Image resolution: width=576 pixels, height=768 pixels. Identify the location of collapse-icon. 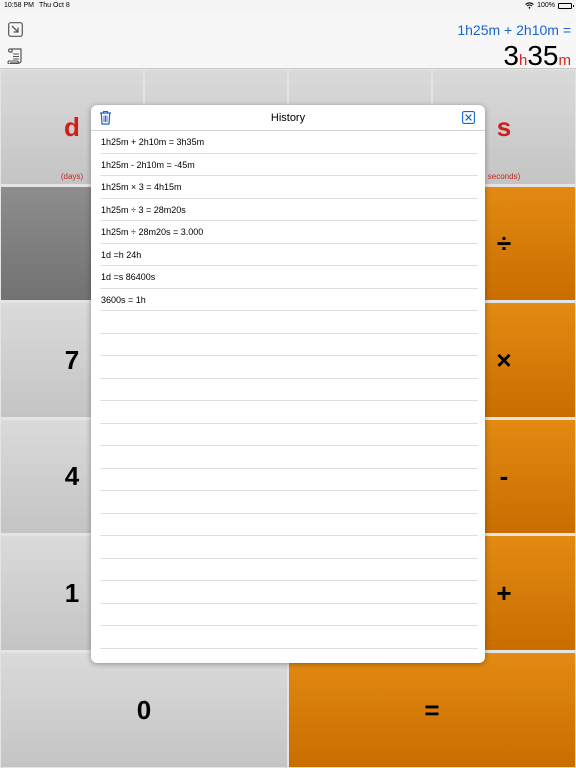
(15, 29).